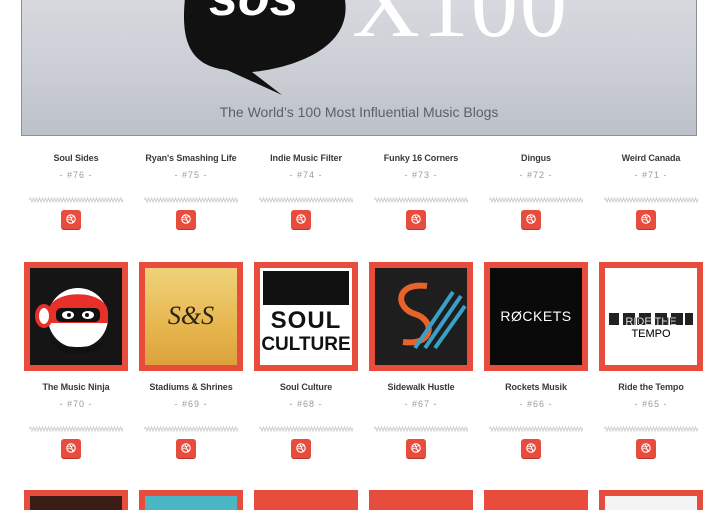 The width and height of the screenshot is (720, 510). I want to click on ride-the-tempo-word: RIDE THE TEMPO, so click(651, 328).